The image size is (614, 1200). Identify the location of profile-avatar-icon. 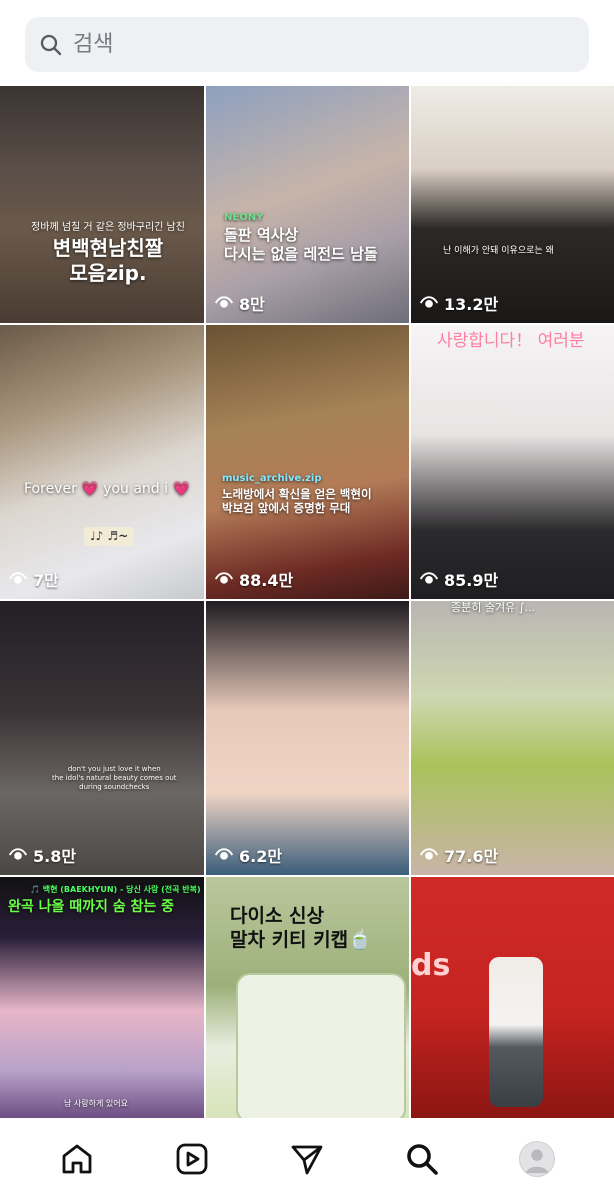
(536, 1161).